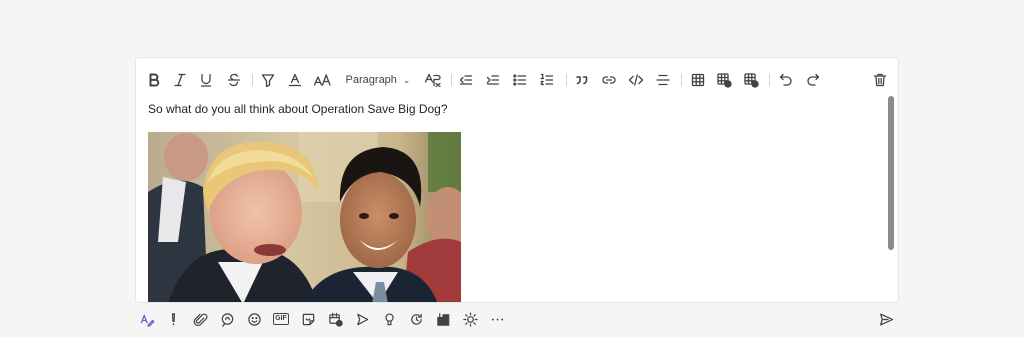 The image size is (1024, 337). I want to click on italic-icon, so click(180, 80).